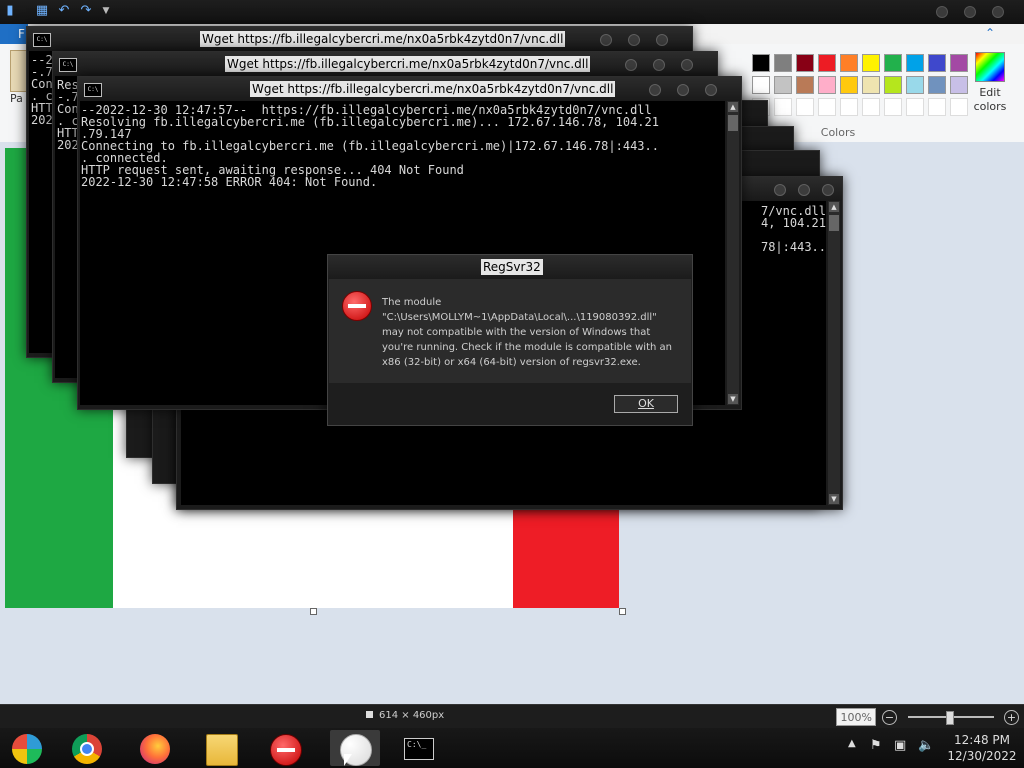 This screenshot has height=768, width=1024. Describe the element at coordinates (419, 748) in the screenshot. I see `taskbar-cmd: C:\_` at that location.